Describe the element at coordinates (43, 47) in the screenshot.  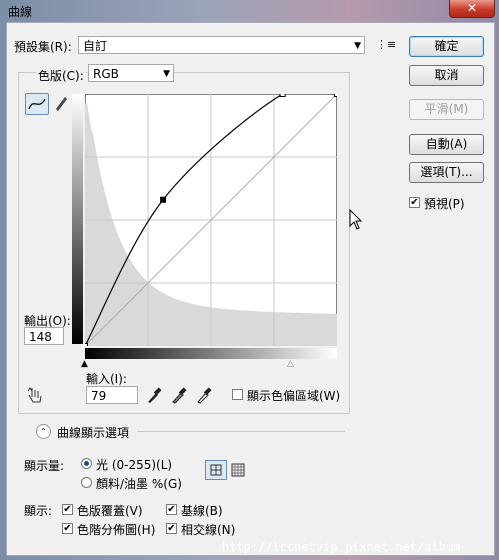
I see `preset-label: 預設集(R):` at that location.